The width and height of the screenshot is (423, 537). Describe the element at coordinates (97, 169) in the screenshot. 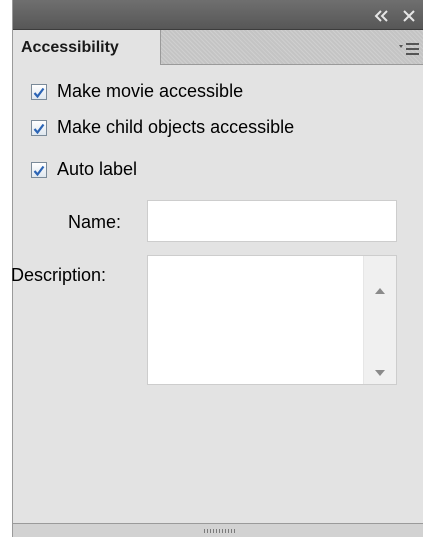

I see `auto-label-label: Auto label` at that location.